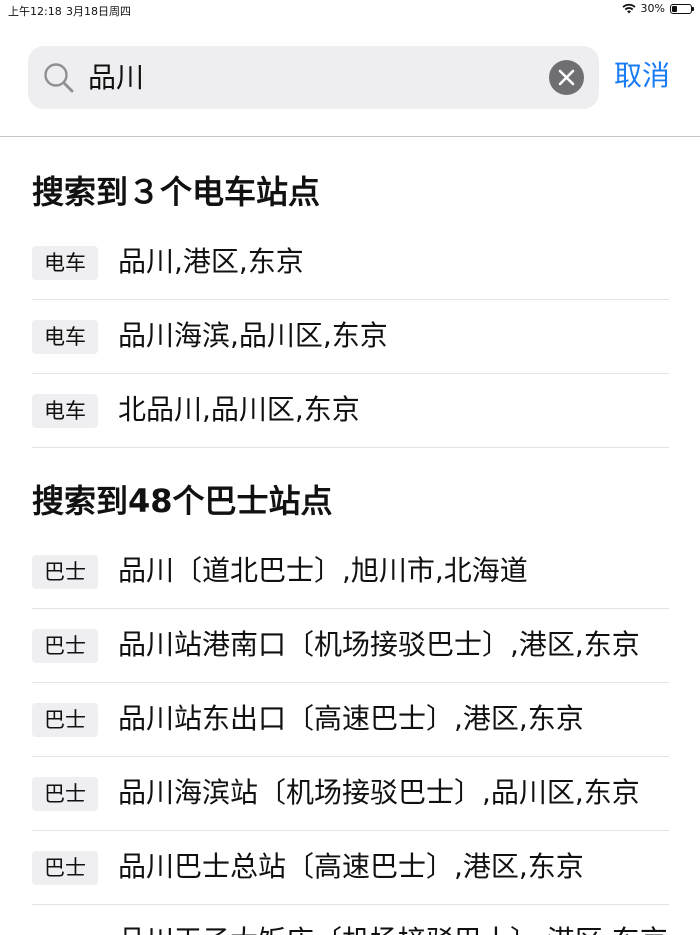  Describe the element at coordinates (35, 11) in the screenshot. I see `status-time: 上午12:18` at that location.